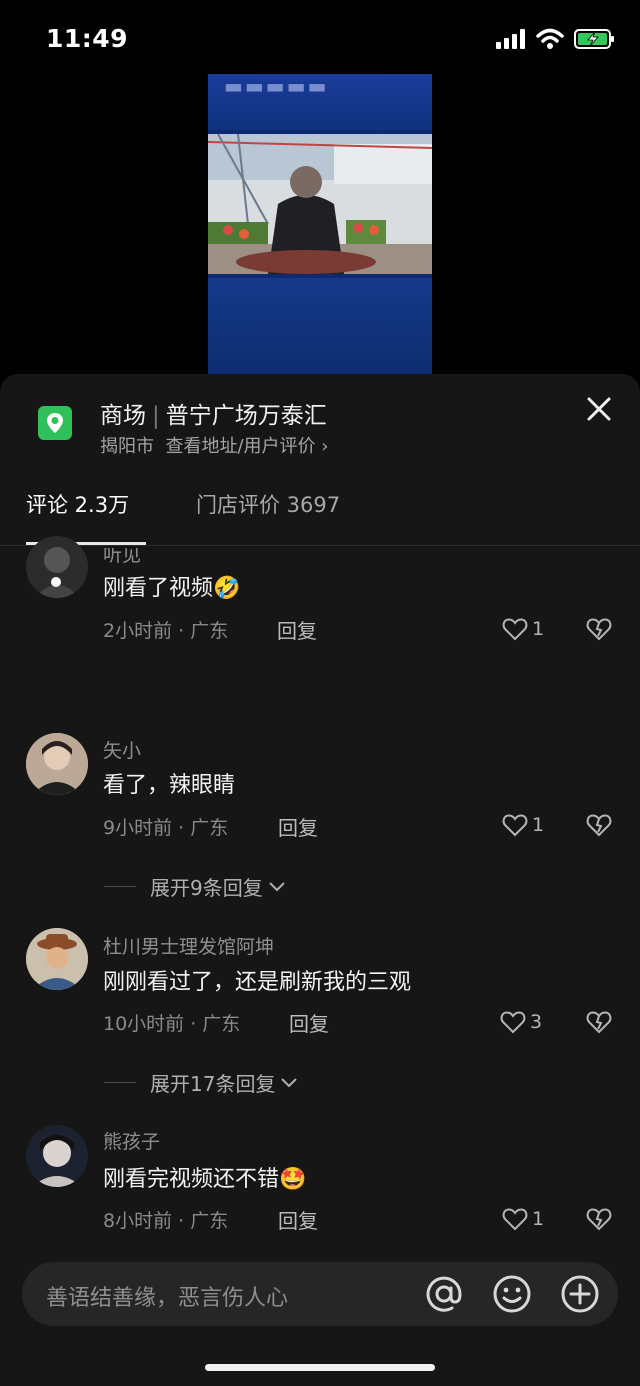  What do you see at coordinates (87, 38) in the screenshot?
I see `status-time: 11:49` at bounding box center [87, 38].